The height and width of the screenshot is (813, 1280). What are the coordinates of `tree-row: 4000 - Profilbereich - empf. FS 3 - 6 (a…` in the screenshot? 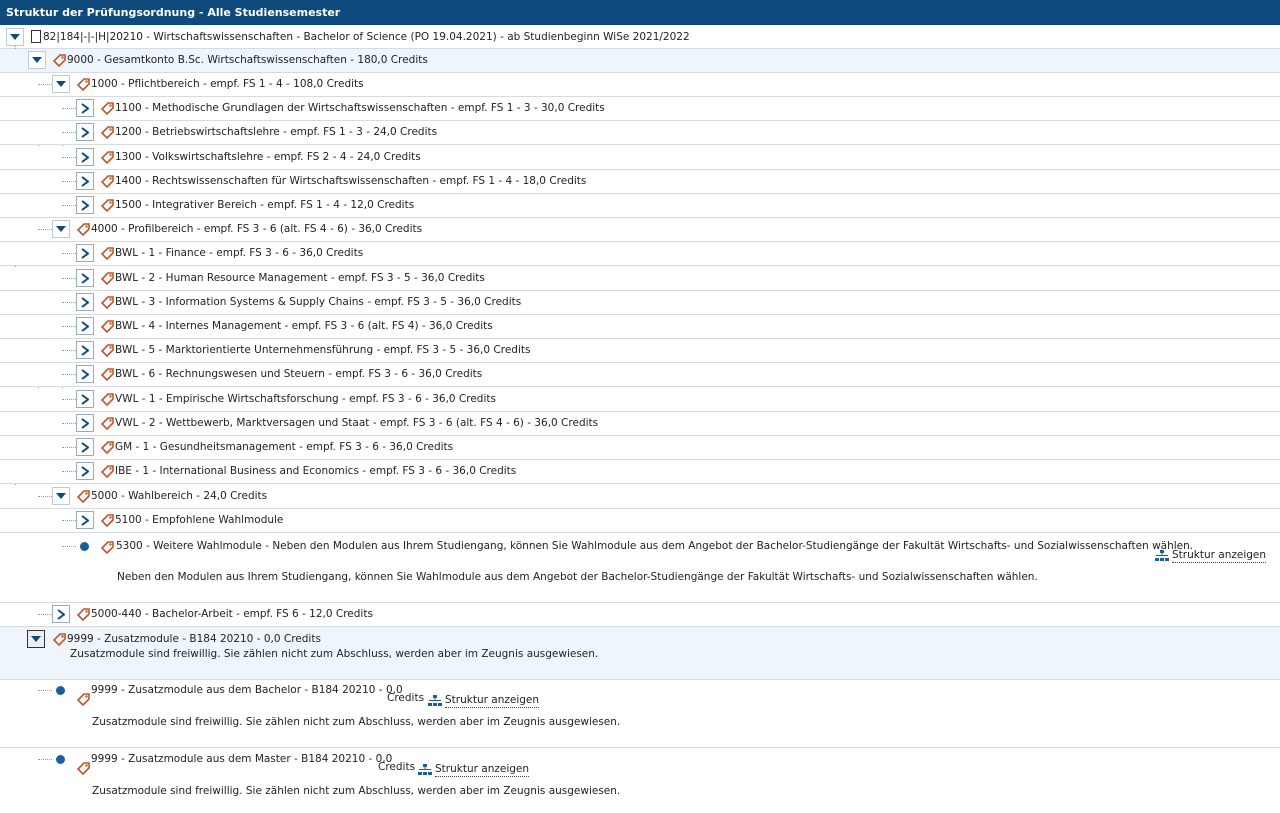 It's located at (640, 230).